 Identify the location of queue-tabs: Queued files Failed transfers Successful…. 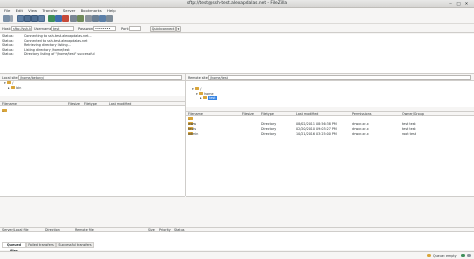
(237, 247).